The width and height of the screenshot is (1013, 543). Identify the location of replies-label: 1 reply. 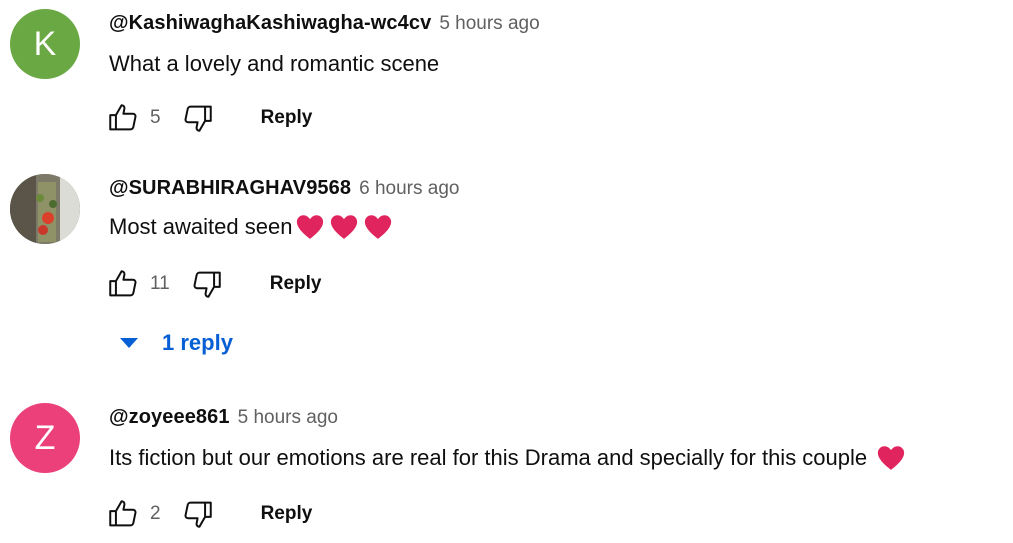
(197, 342).